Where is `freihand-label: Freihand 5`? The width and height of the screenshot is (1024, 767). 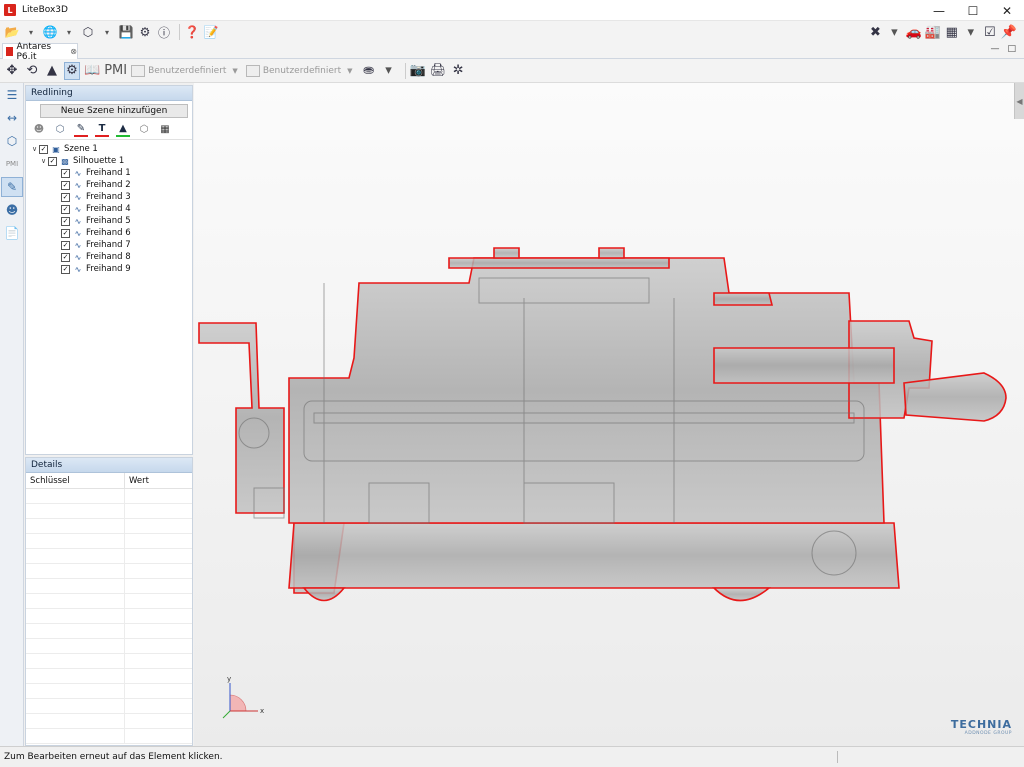 freihand-label: Freihand 5 is located at coordinates (108, 221).